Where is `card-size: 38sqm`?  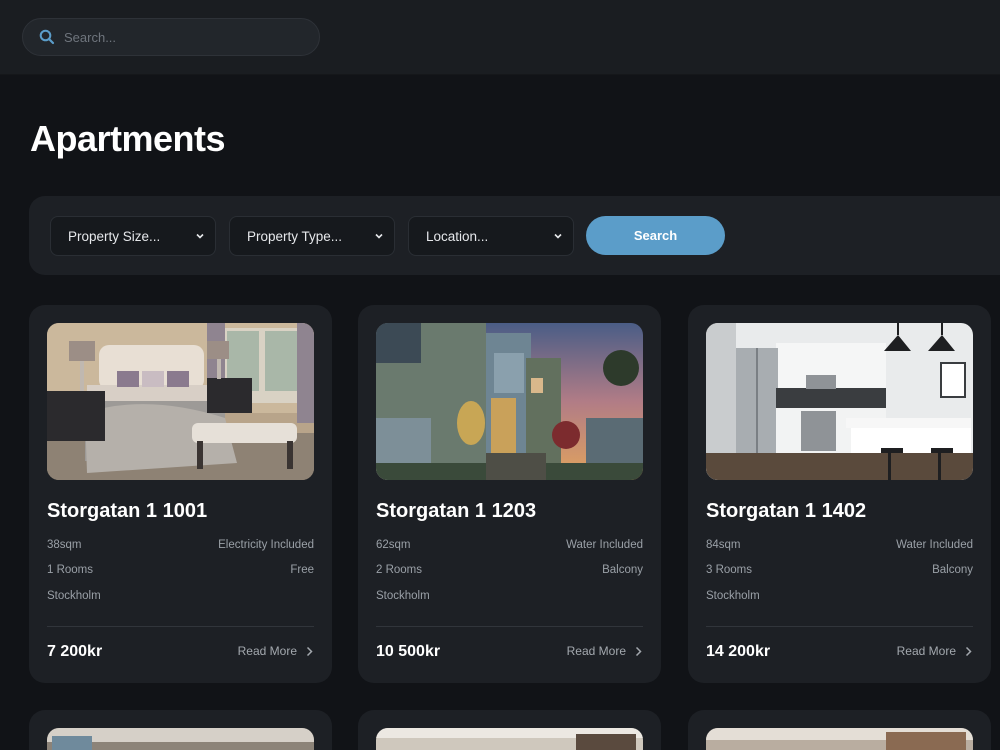 card-size: 38sqm is located at coordinates (64, 545).